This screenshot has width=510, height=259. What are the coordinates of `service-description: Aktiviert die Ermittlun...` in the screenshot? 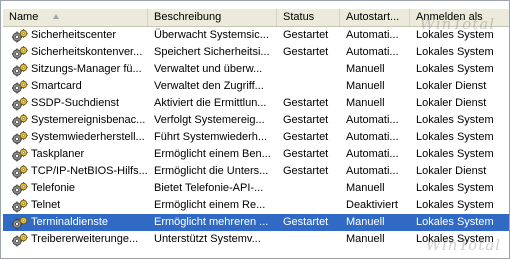 It's located at (210, 103).